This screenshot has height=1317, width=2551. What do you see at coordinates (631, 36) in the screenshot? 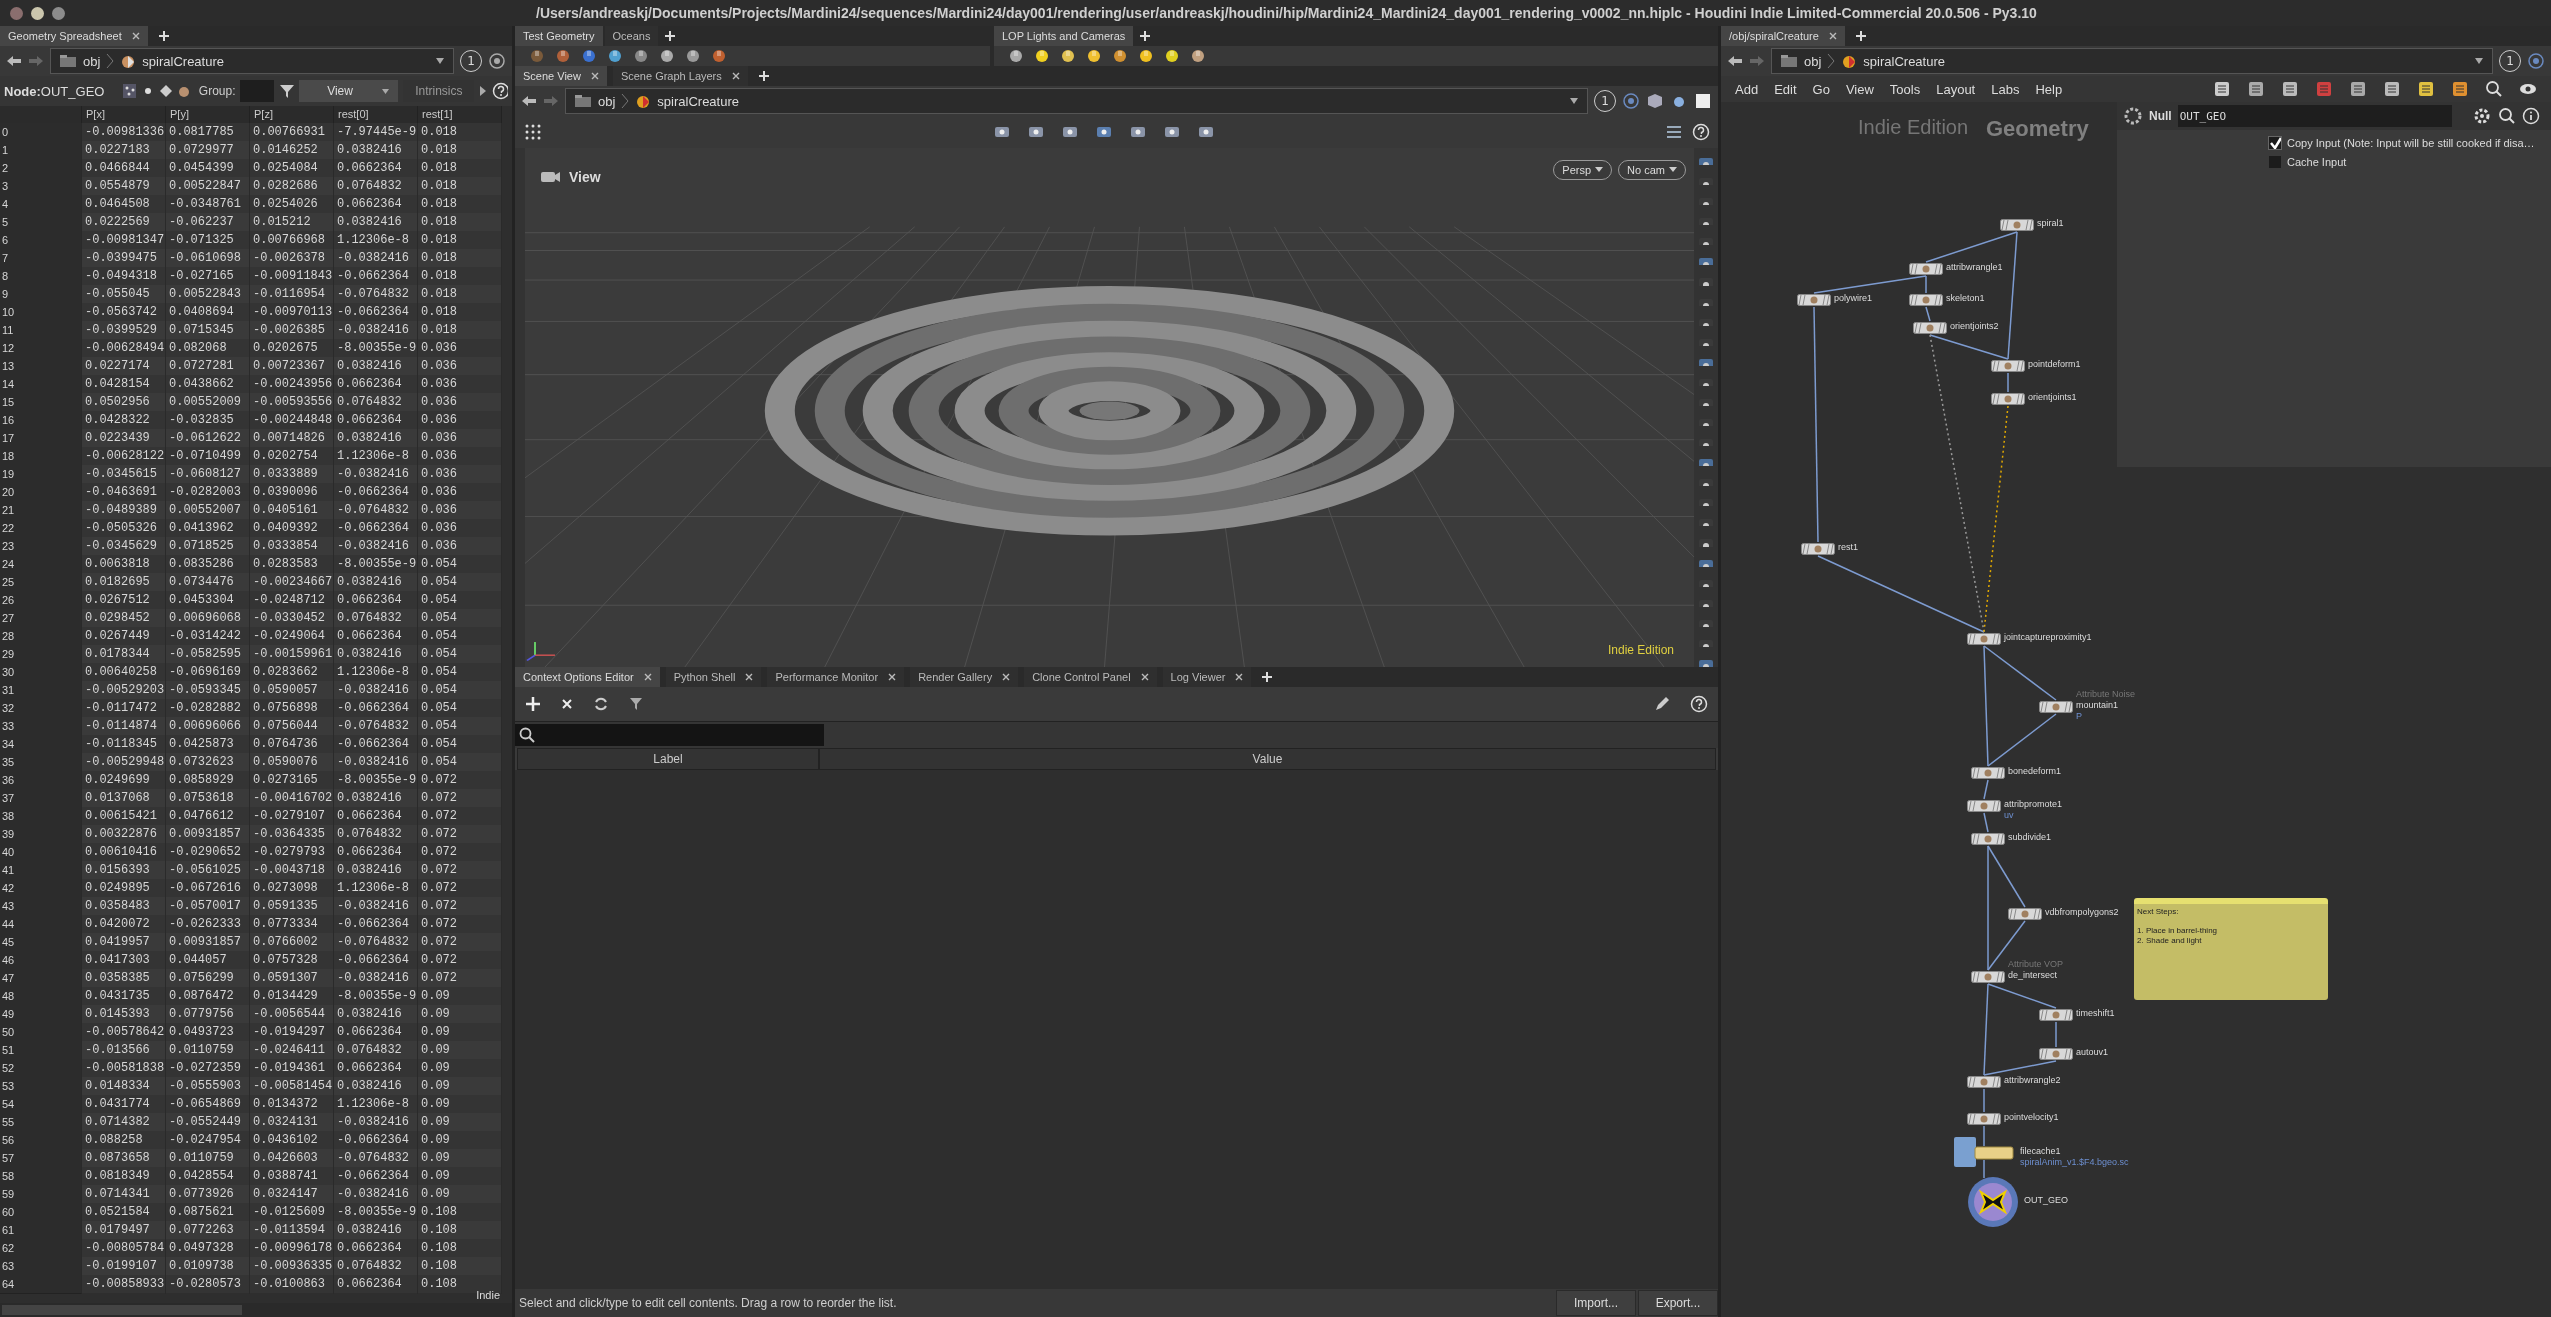
I see `shelf-tab: Oceans` at bounding box center [631, 36].